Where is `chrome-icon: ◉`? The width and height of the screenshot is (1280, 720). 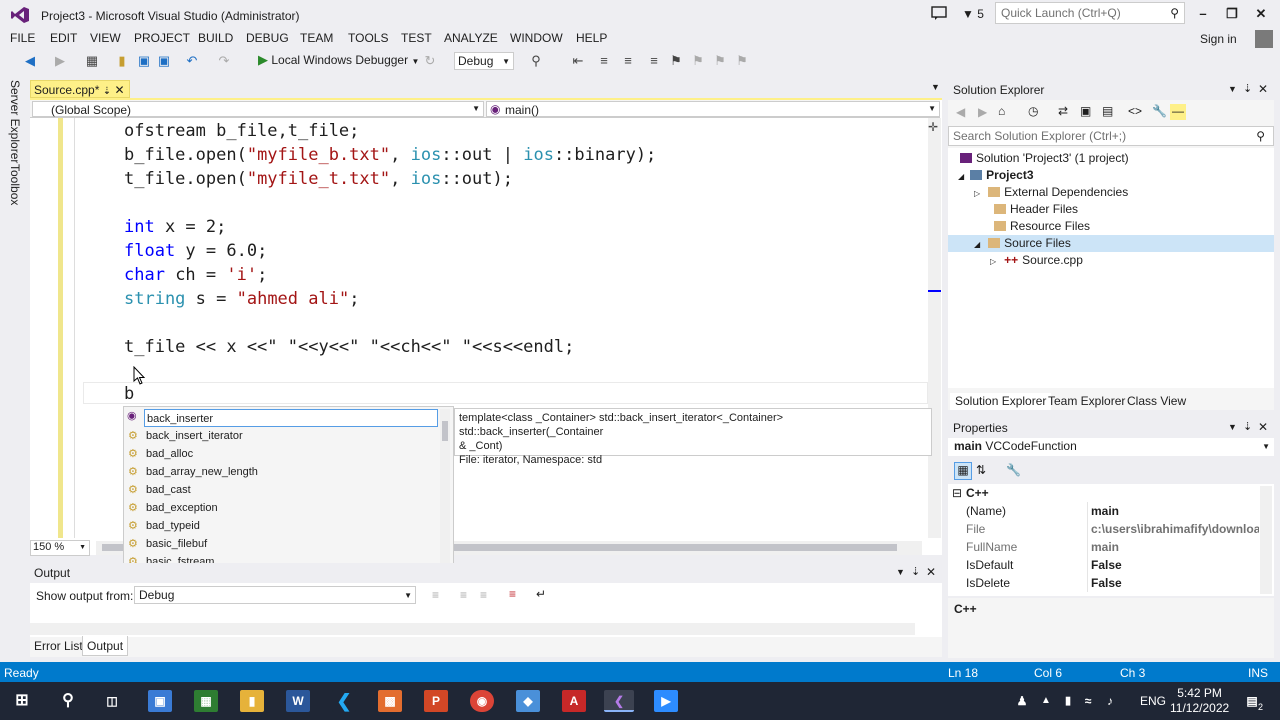
chrome-icon: ◉ is located at coordinates (482, 701).